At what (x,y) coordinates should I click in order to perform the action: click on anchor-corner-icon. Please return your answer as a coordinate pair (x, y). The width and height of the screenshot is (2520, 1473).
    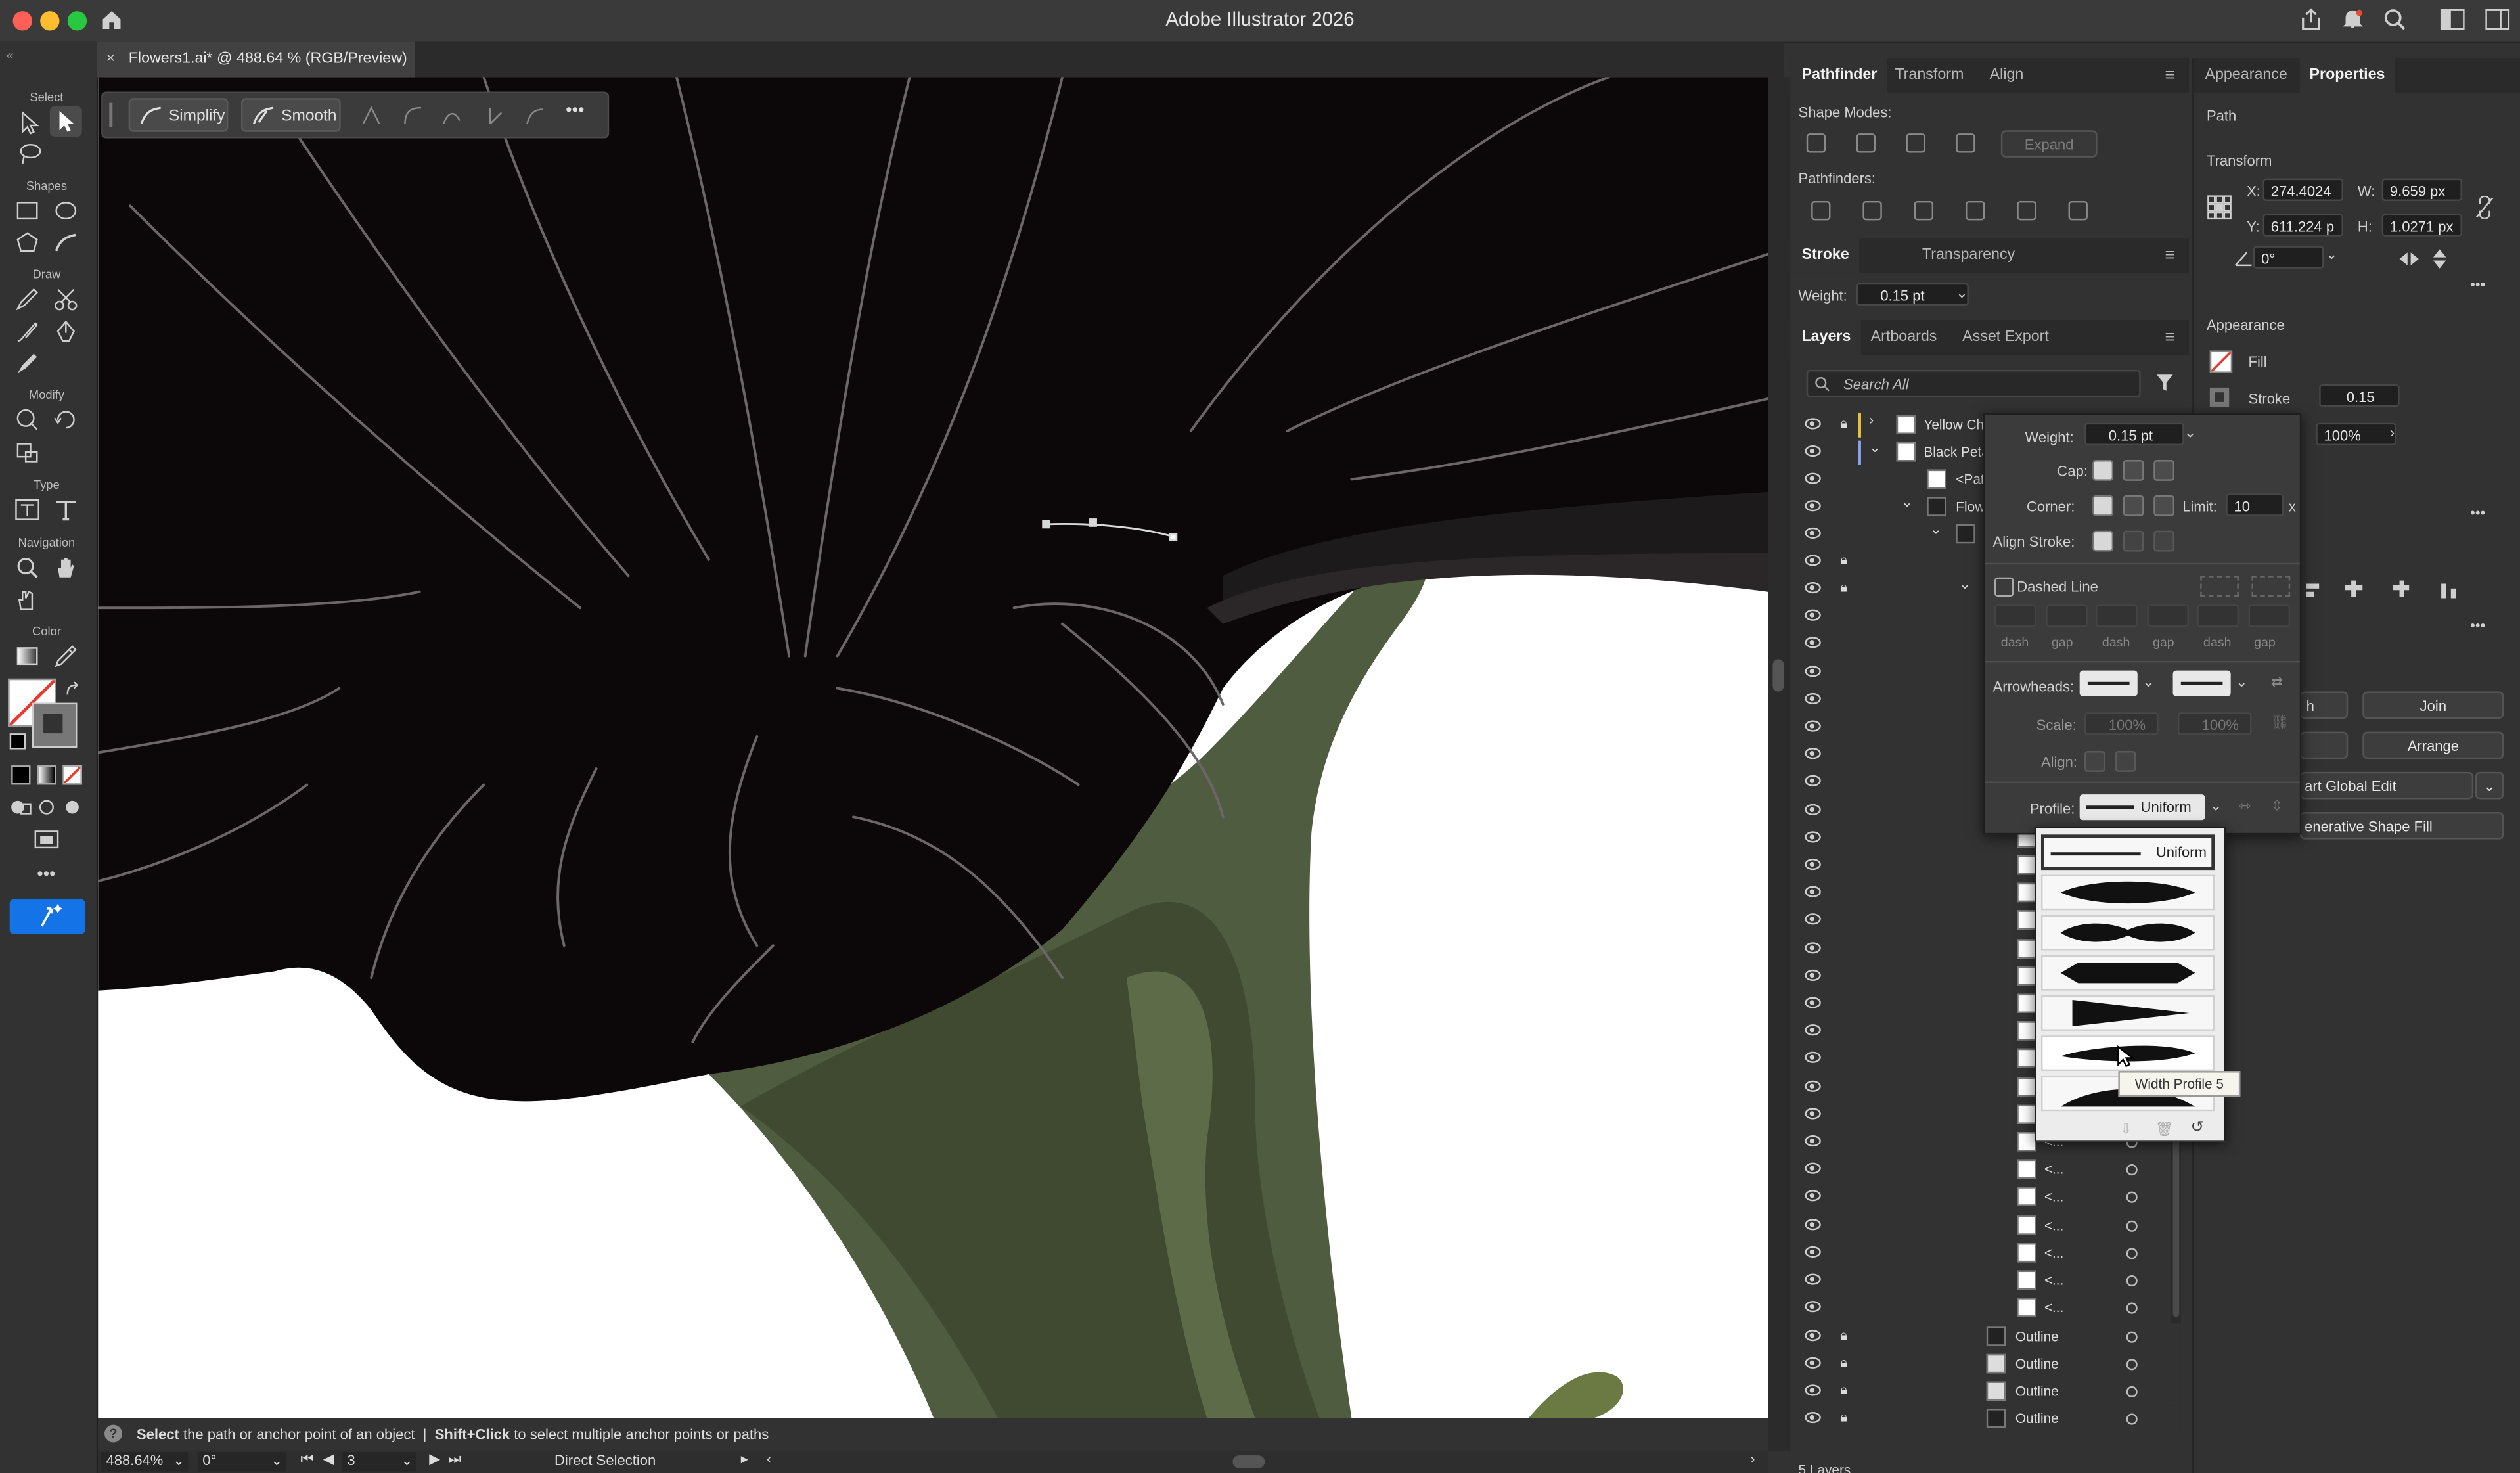
    Looking at the image, I should click on (413, 116).